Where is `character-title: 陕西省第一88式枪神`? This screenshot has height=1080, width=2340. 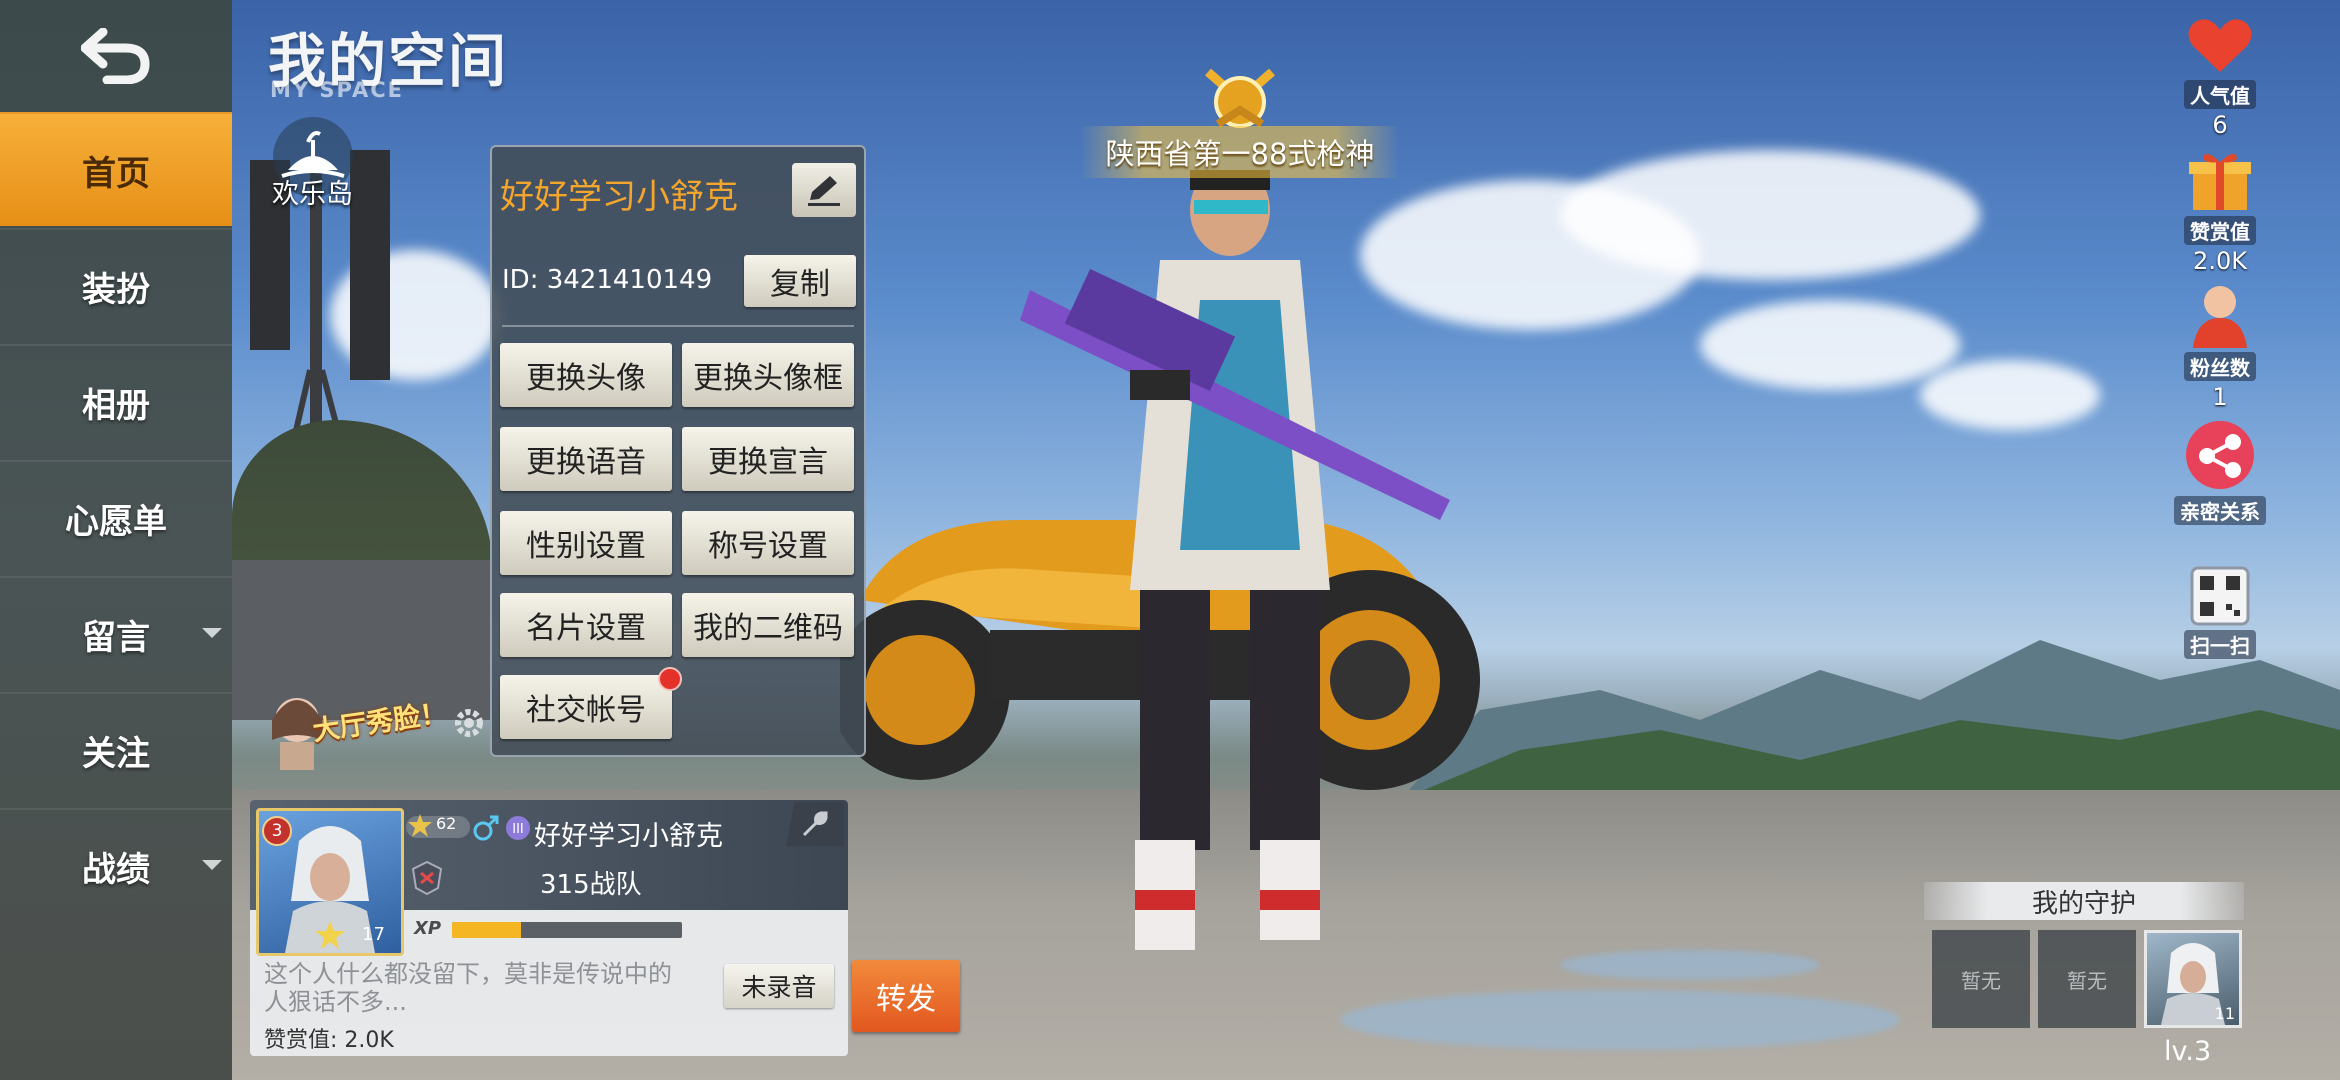
character-title: 陕西省第一88式枪神 is located at coordinates (1240, 154).